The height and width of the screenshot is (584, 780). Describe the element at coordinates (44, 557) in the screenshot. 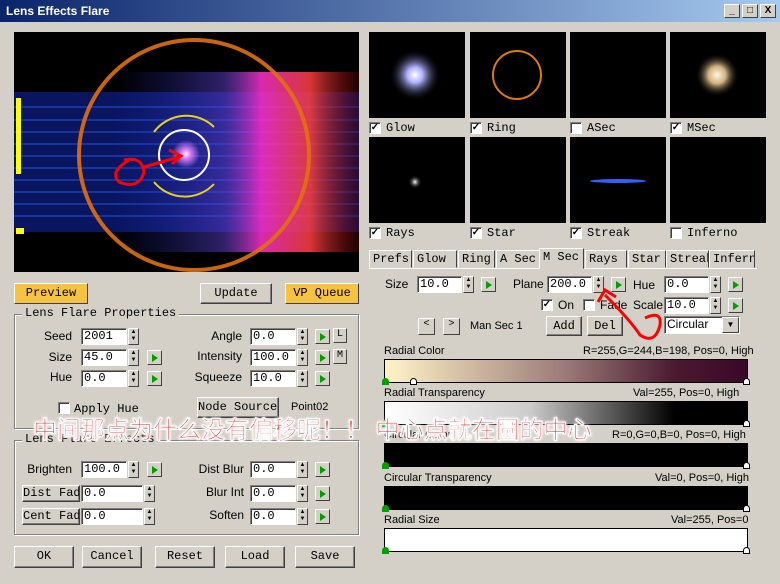

I see `ok-button: OK` at that location.